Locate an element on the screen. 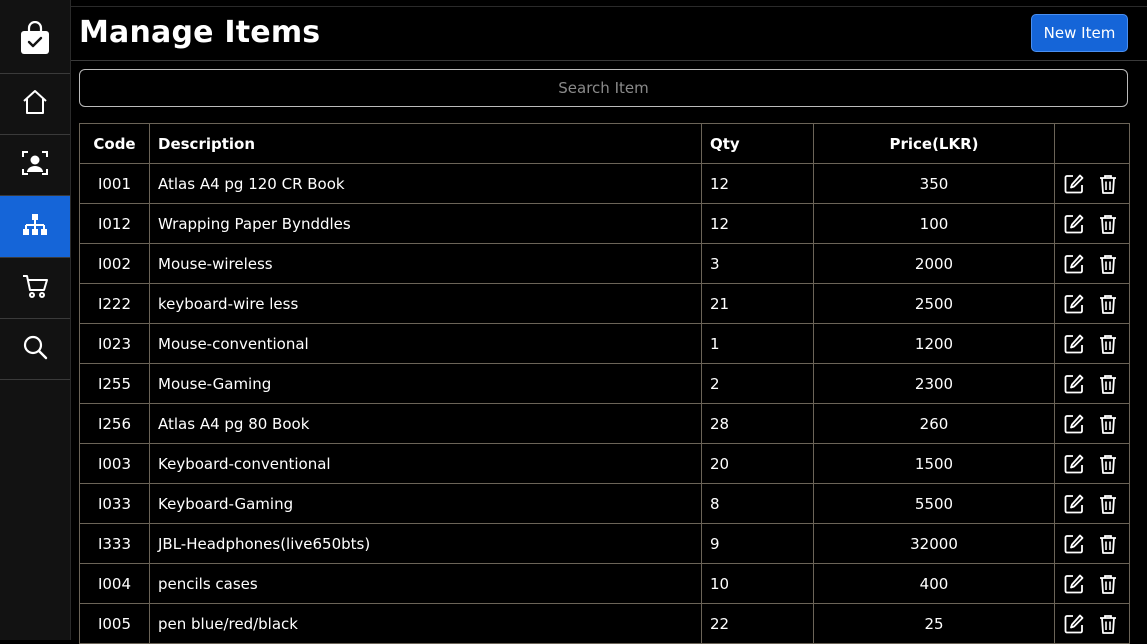  table-row: I002 Mouse-wireless 3 2000 is located at coordinates (604, 263).